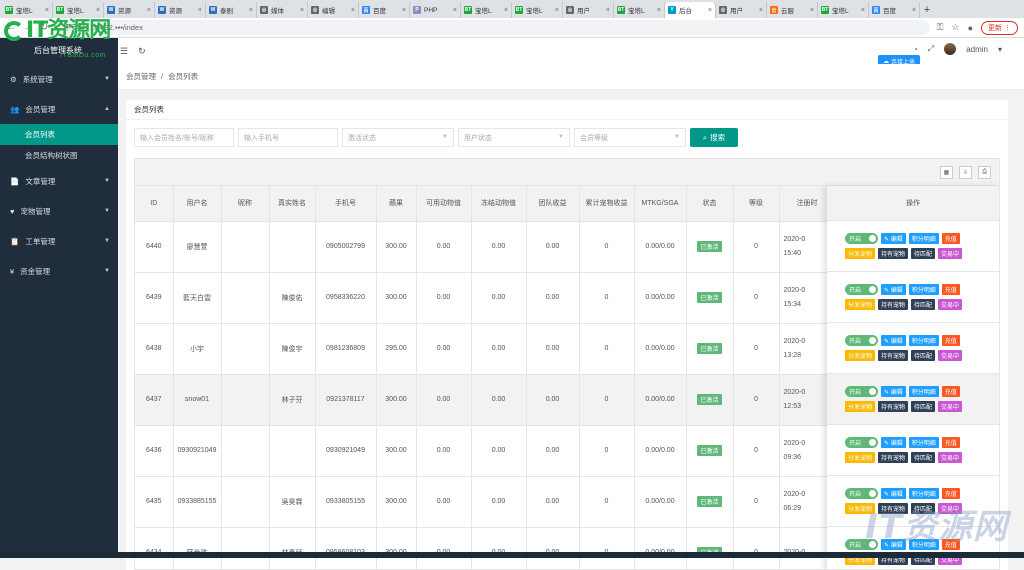  Describe the element at coordinates (1000, 49) in the screenshot. I see `chevron-down-icon: ▾` at that location.